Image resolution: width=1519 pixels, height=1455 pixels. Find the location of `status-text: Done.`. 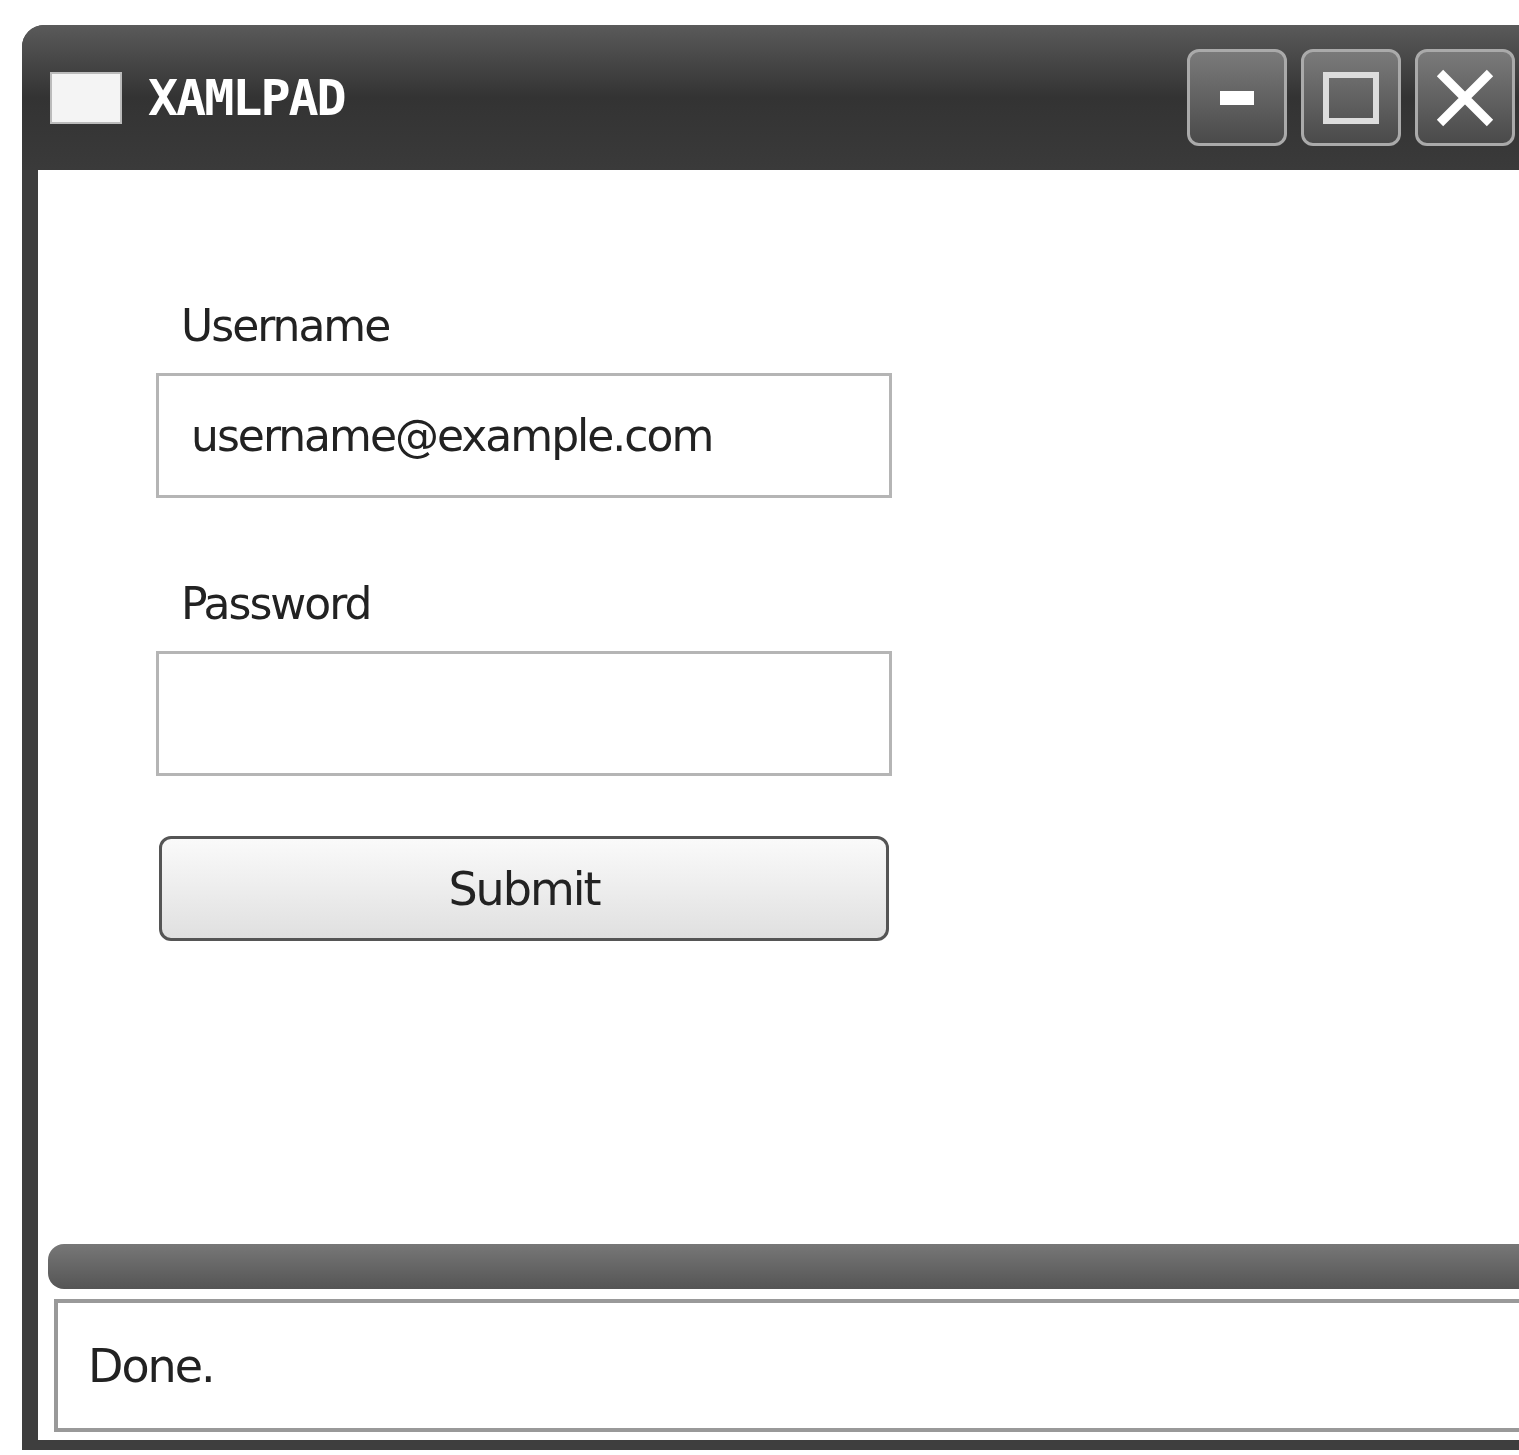

status-text: Done. is located at coordinates (151, 1365).